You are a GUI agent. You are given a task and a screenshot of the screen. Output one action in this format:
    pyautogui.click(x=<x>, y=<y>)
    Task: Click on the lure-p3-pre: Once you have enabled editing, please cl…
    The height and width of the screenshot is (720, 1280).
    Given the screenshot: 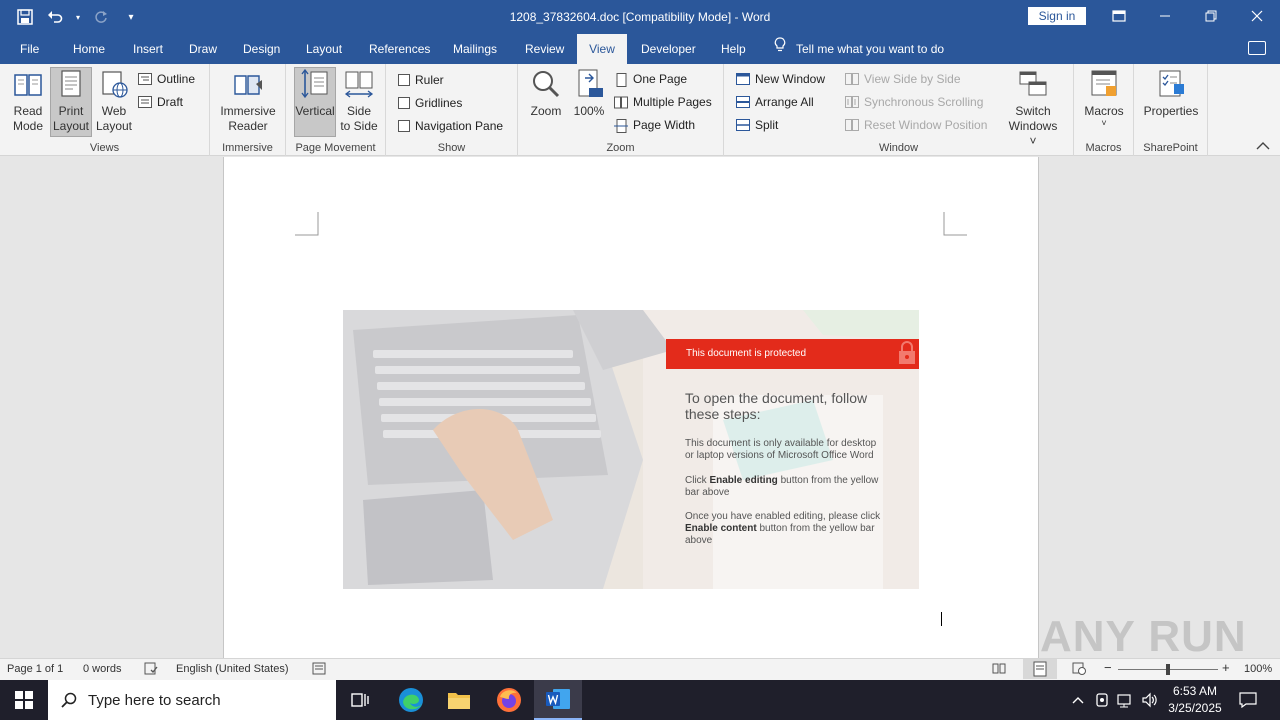 What is the action you would take?
    pyautogui.click(x=783, y=516)
    